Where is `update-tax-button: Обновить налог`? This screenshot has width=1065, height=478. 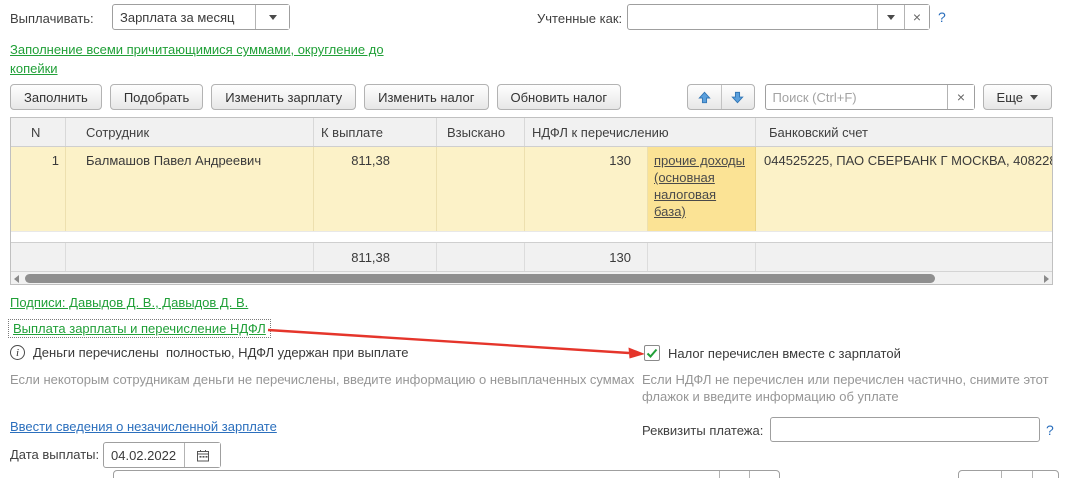 update-tax-button: Обновить налог is located at coordinates (559, 97).